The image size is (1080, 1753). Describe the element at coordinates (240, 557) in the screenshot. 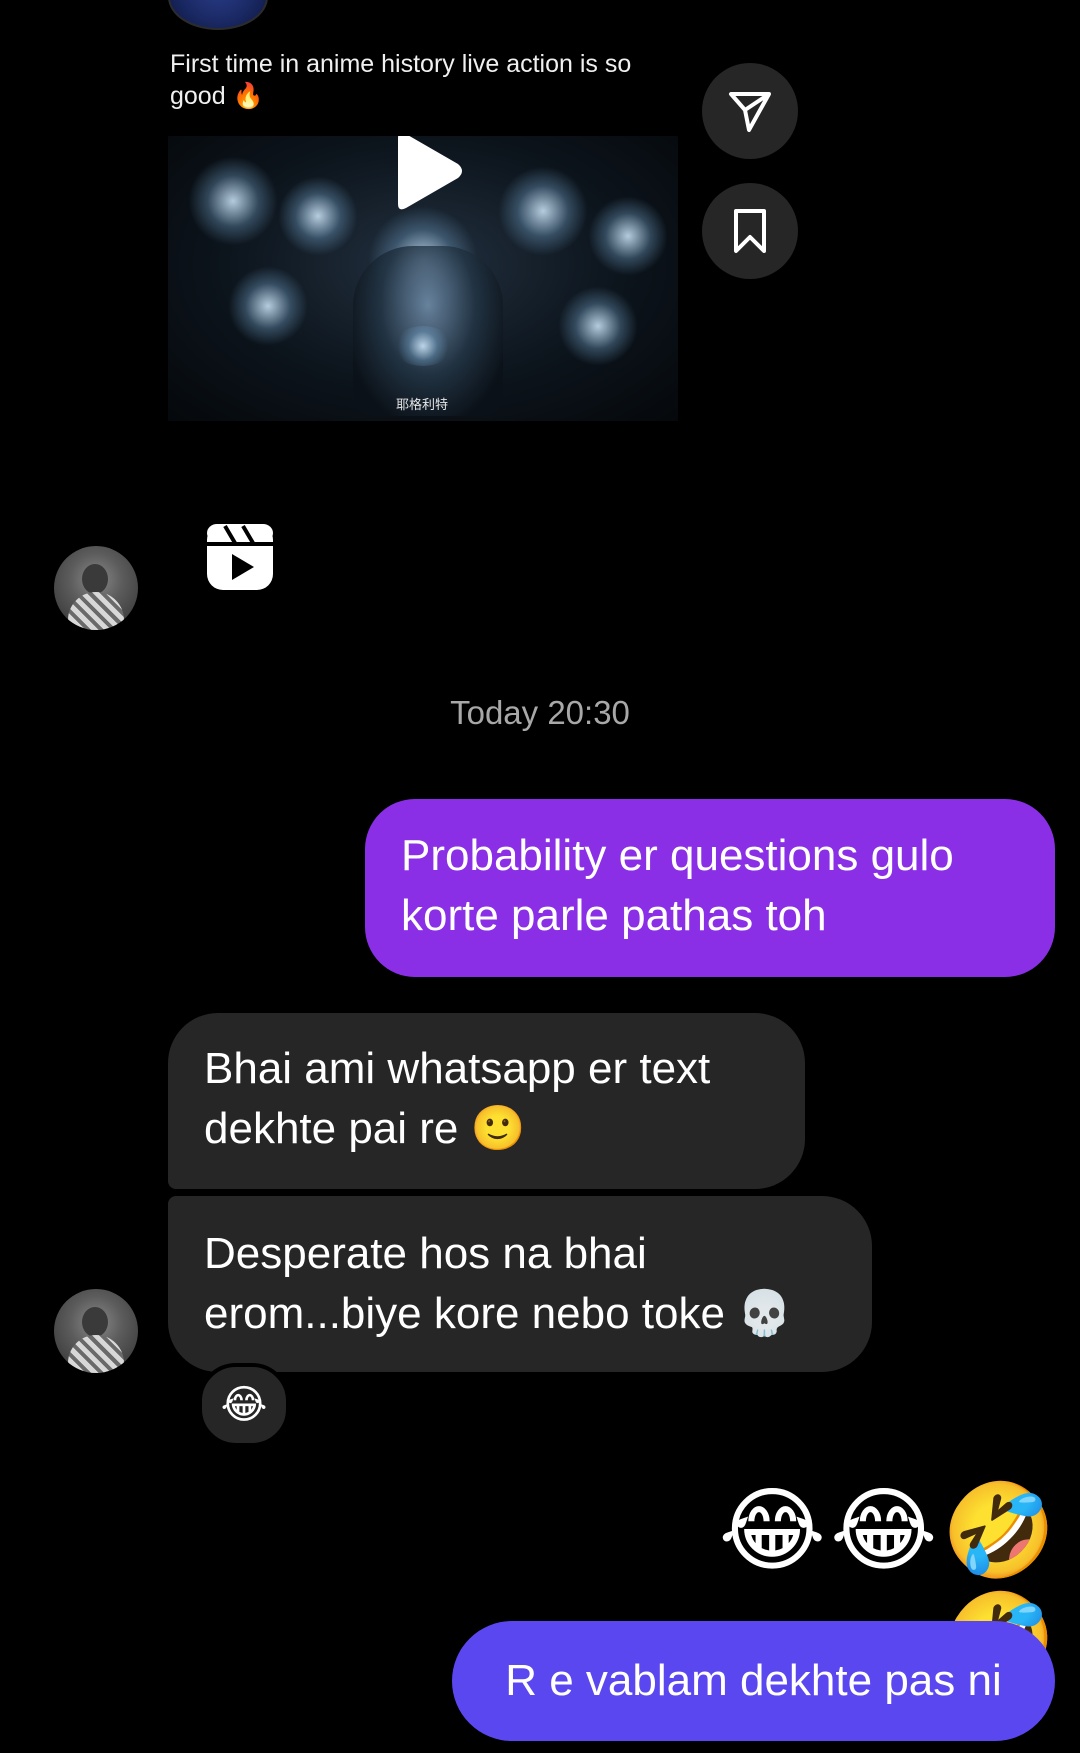

I see `reels-icon` at that location.